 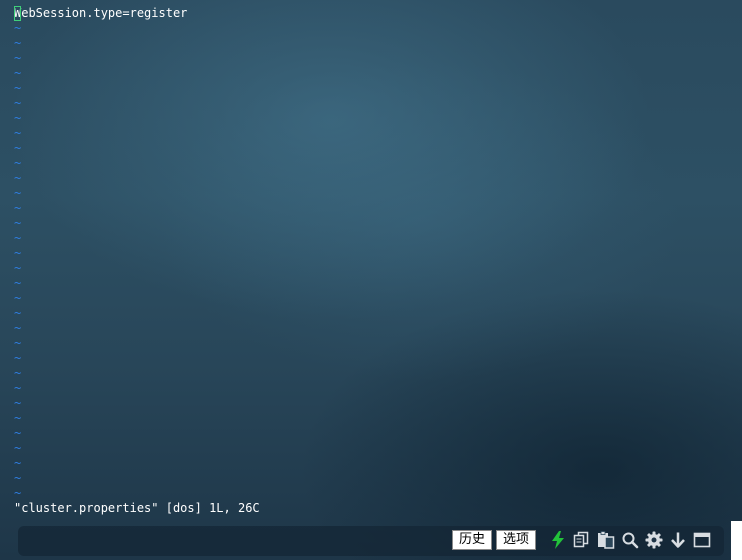 I want to click on bottom-toolbar-bar: 历史 选项, so click(x=371, y=541).